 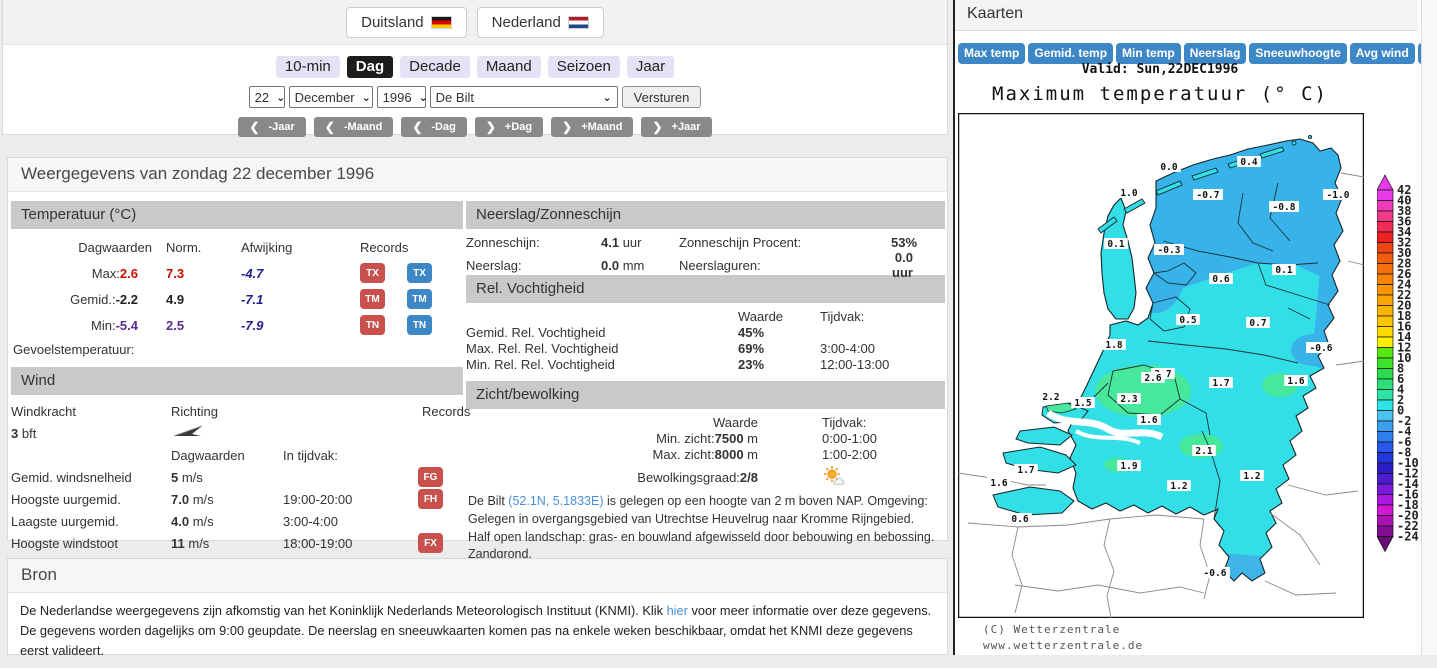 What do you see at coordinates (74, 349) in the screenshot?
I see `gevoelstemperatuur-label: Gevoelstemperatuur:` at bounding box center [74, 349].